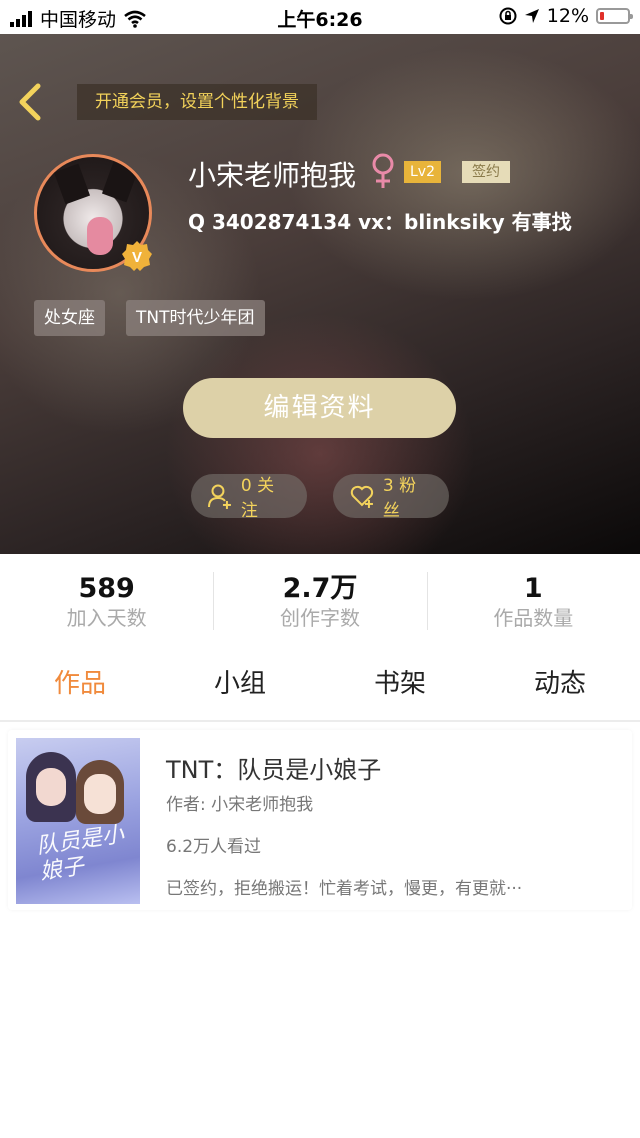 The width and height of the screenshot is (640, 1138). Describe the element at coordinates (508, 16) in the screenshot. I see `rotation-lock-icon` at that location.